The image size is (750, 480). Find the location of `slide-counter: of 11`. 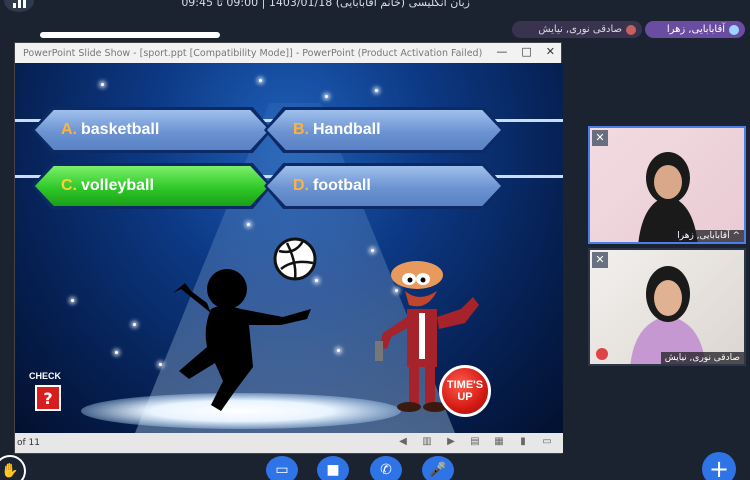

slide-counter: of 11 is located at coordinates (28, 443).